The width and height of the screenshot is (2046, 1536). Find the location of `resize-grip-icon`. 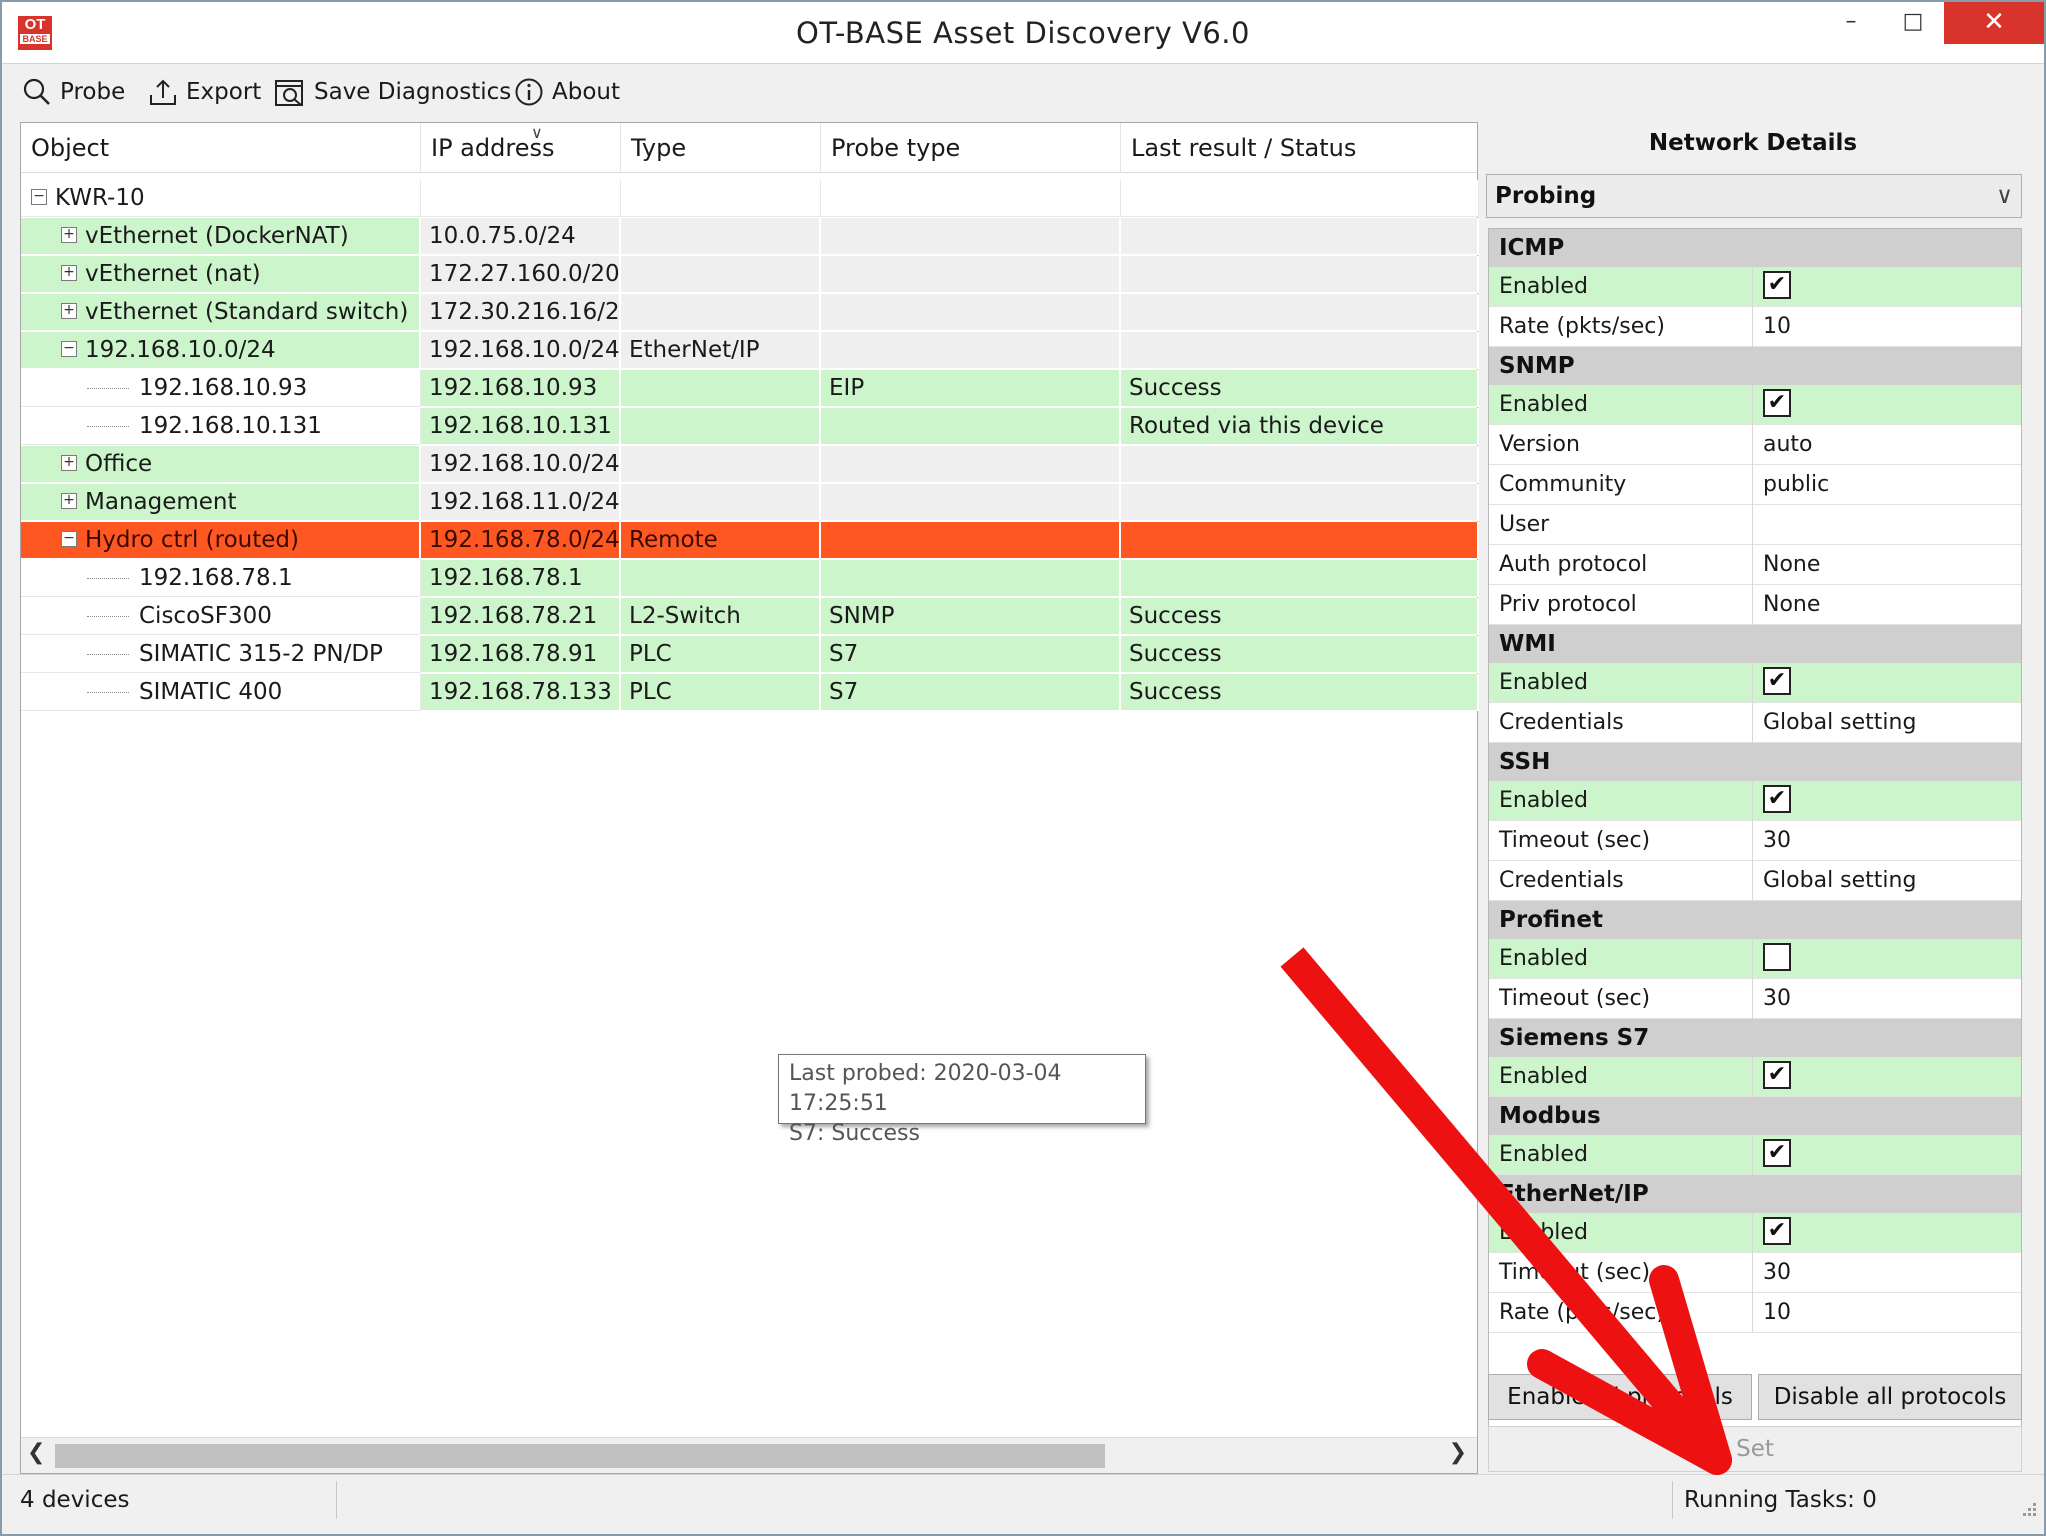

resize-grip-icon is located at coordinates (2028, 1510).